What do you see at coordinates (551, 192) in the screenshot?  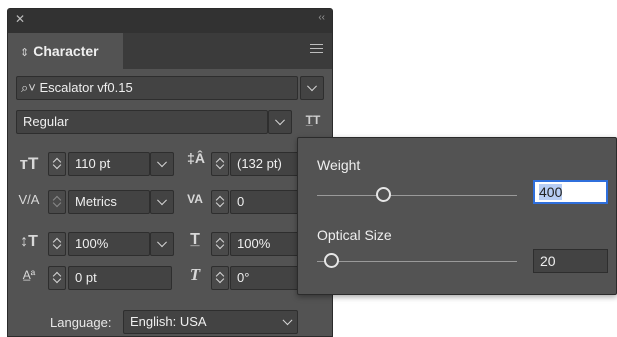 I see `weight-value: 400` at bounding box center [551, 192].